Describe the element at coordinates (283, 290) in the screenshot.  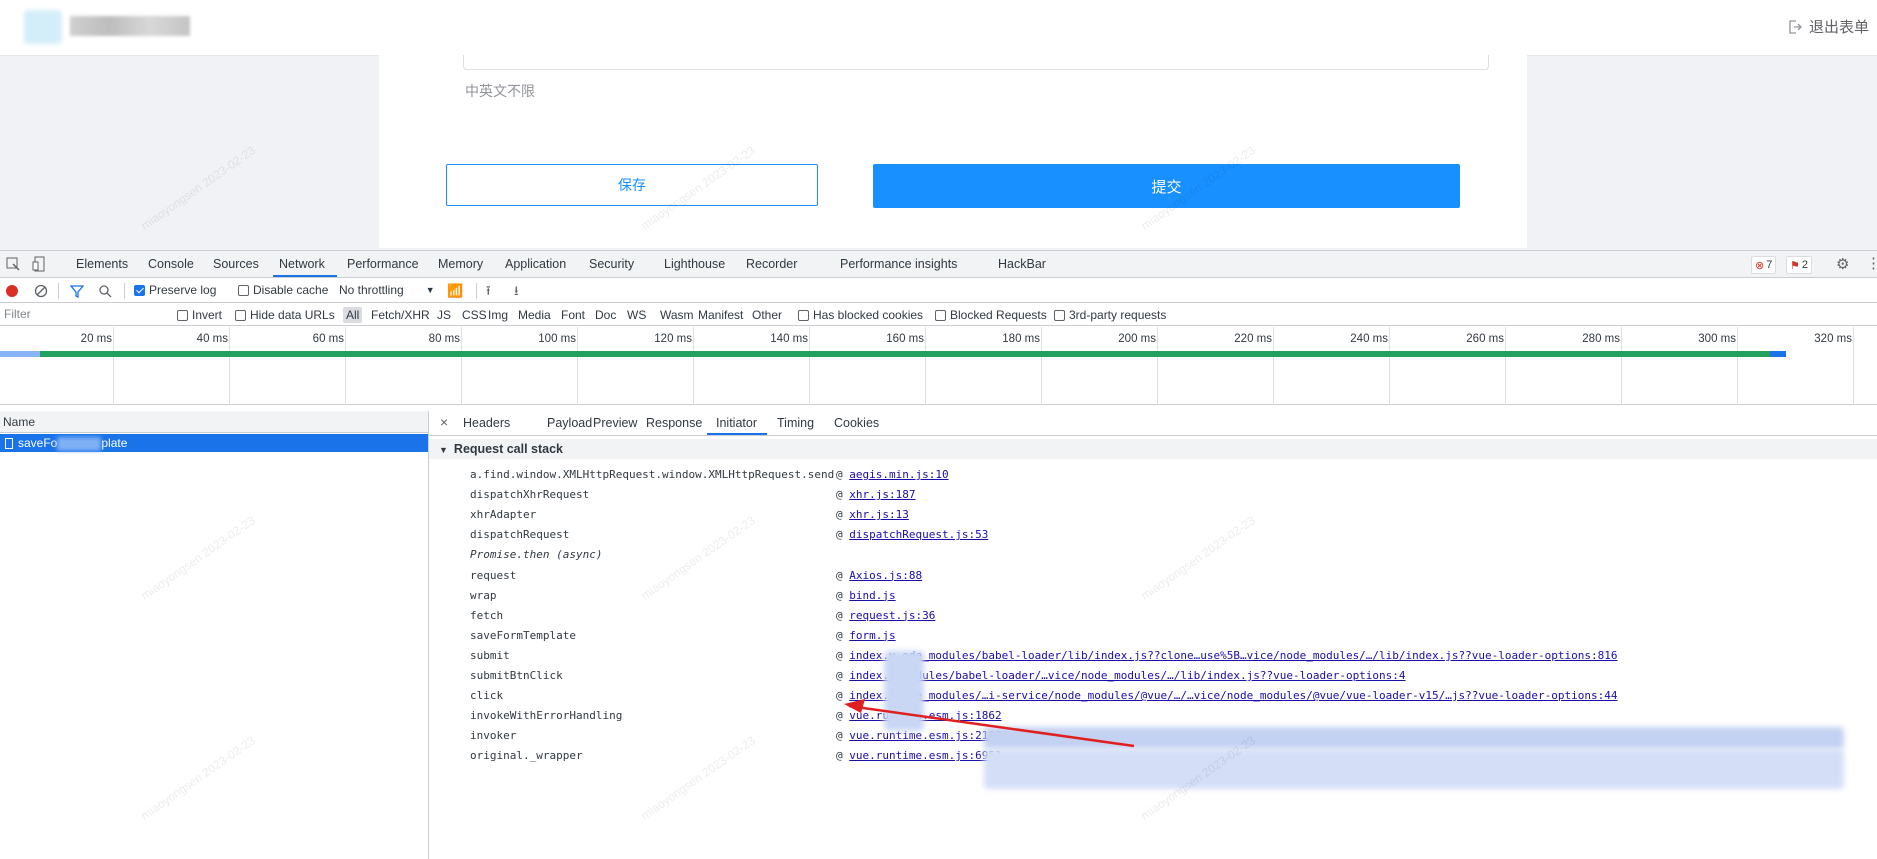
I see `disable-cache-checkbox: Disable cache` at that location.